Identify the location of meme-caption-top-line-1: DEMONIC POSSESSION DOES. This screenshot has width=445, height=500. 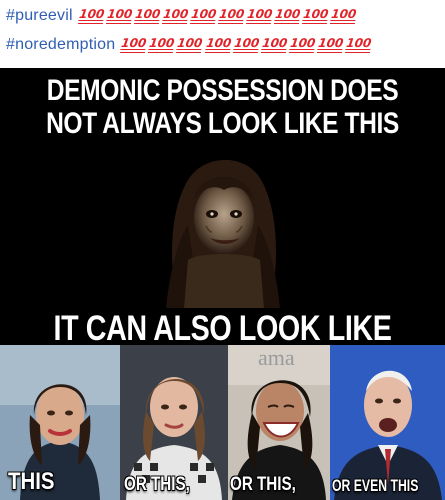
(222, 90).